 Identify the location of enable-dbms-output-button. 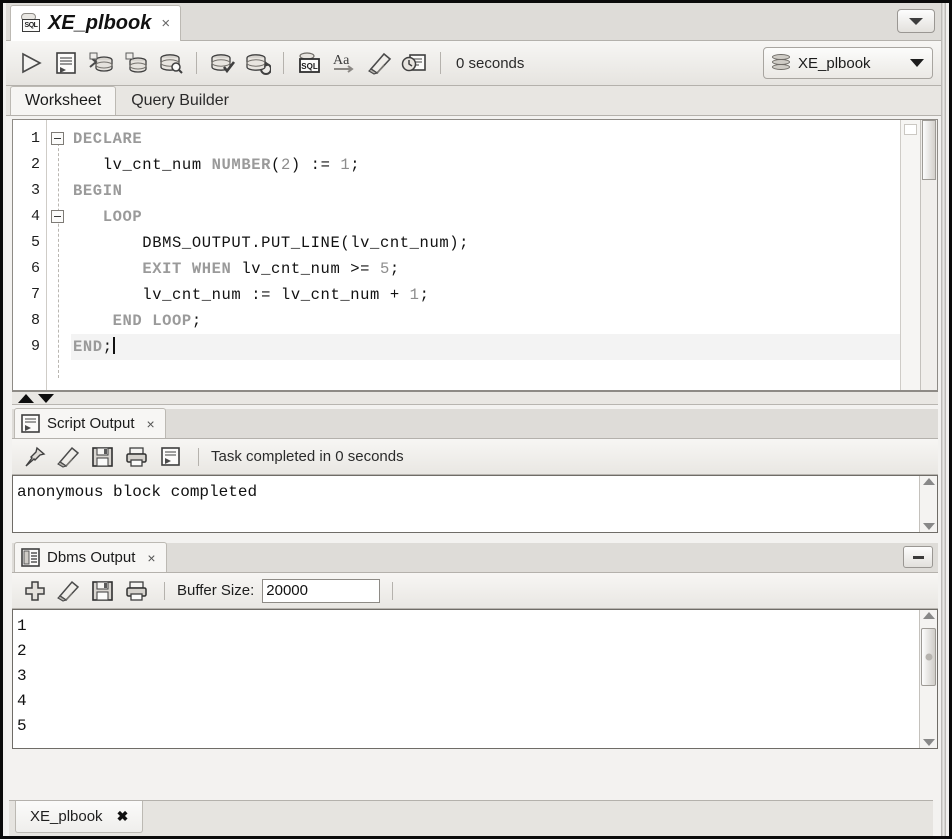
(35, 591).